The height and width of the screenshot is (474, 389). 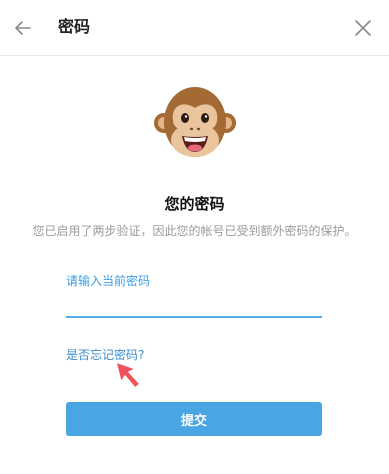 I want to click on arrow-left-icon, so click(x=23, y=28).